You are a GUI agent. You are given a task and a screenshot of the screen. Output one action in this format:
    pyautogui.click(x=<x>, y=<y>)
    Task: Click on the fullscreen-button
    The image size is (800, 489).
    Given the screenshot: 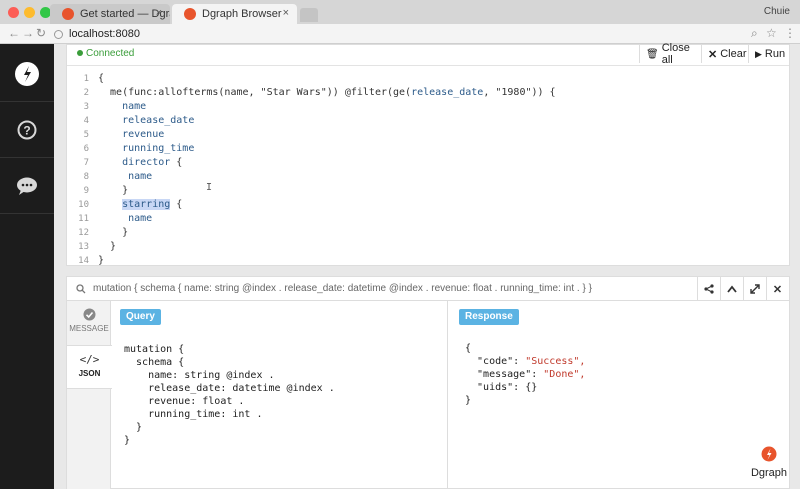 What is the action you would take?
    pyautogui.click(x=754, y=289)
    